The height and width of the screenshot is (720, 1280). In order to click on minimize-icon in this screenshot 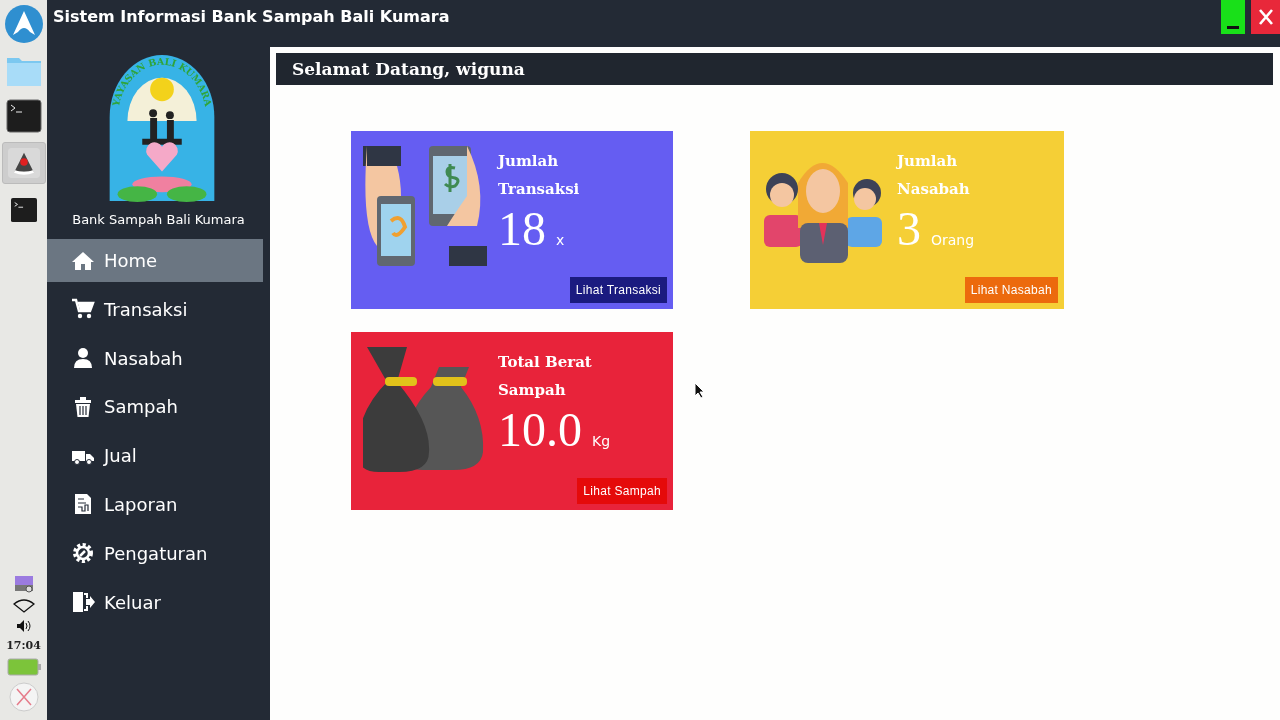, I will do `click(1233, 28)`.